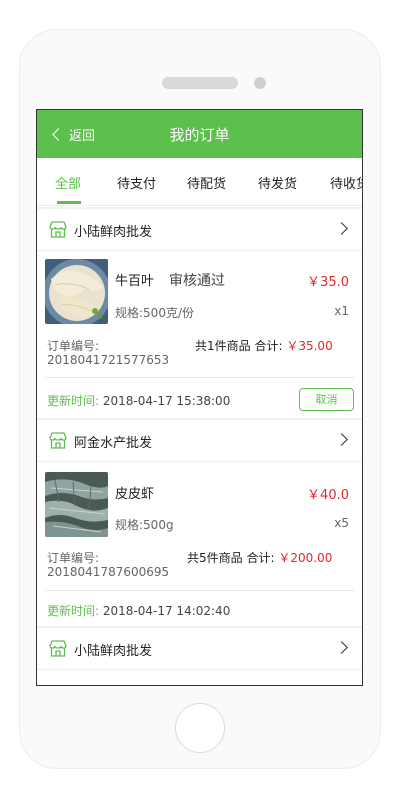 This screenshot has width=400, height=800. I want to click on page-title: 我的订单, so click(199, 135).